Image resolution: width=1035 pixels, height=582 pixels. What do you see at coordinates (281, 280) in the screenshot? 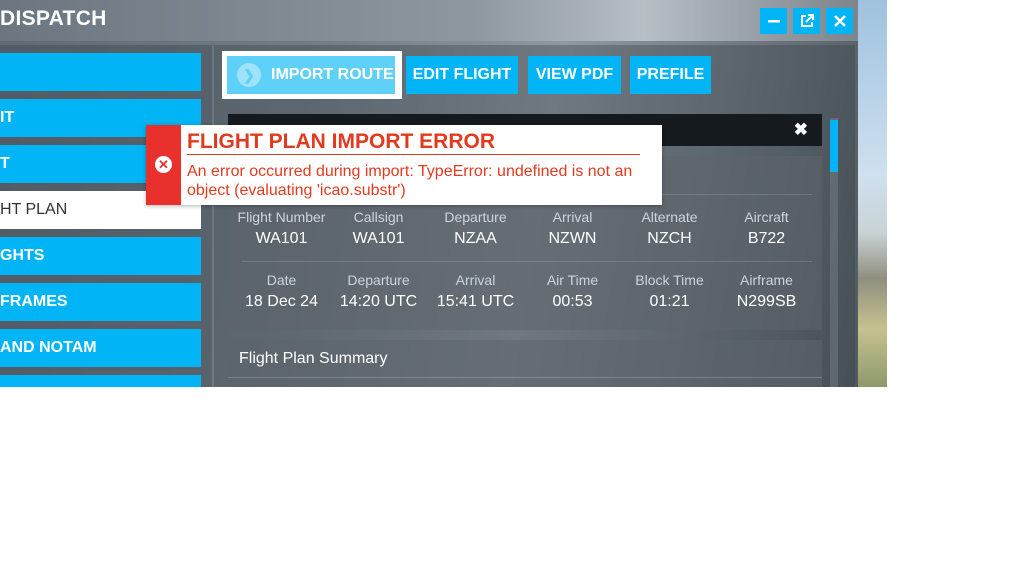
I see `field-label: Date` at bounding box center [281, 280].